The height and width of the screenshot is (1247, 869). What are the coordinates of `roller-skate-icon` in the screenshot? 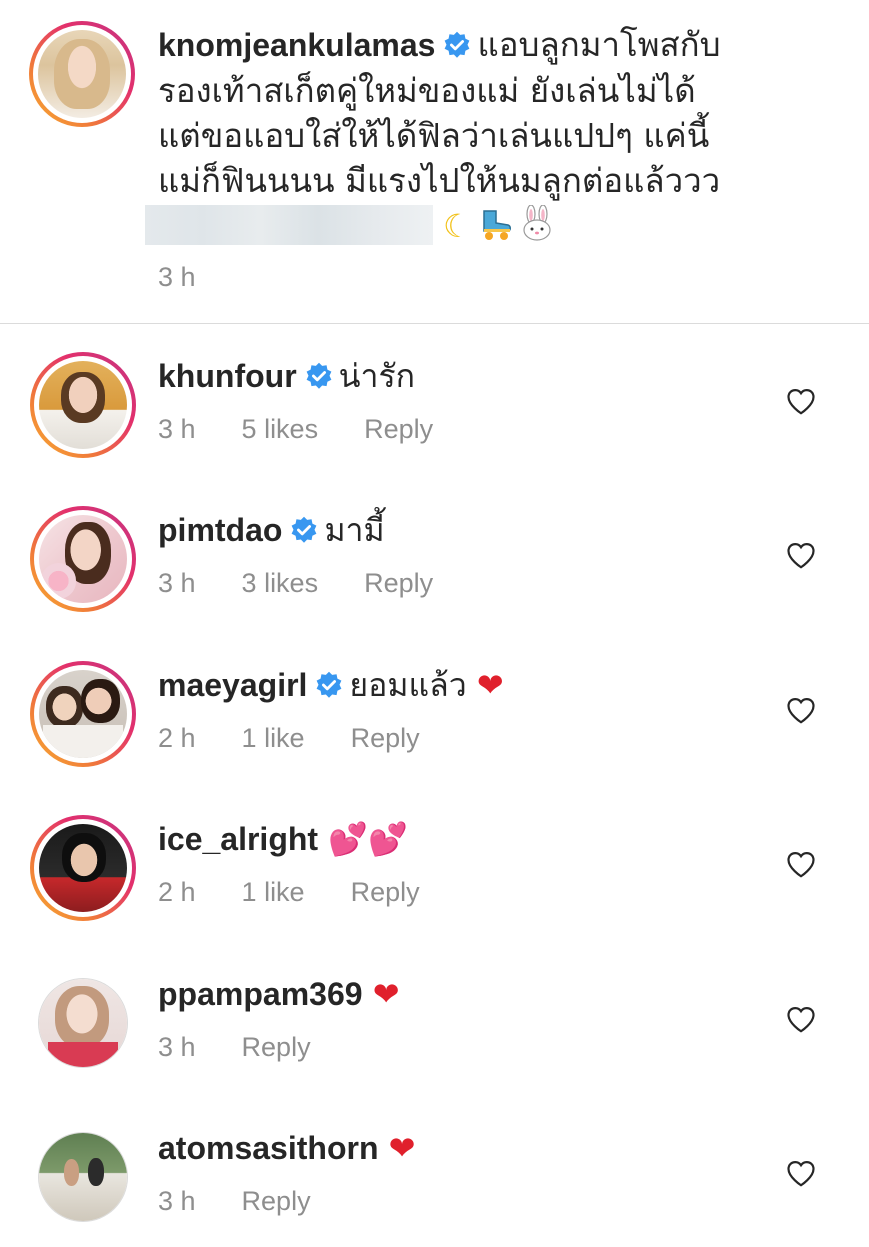 It's located at (496, 224).